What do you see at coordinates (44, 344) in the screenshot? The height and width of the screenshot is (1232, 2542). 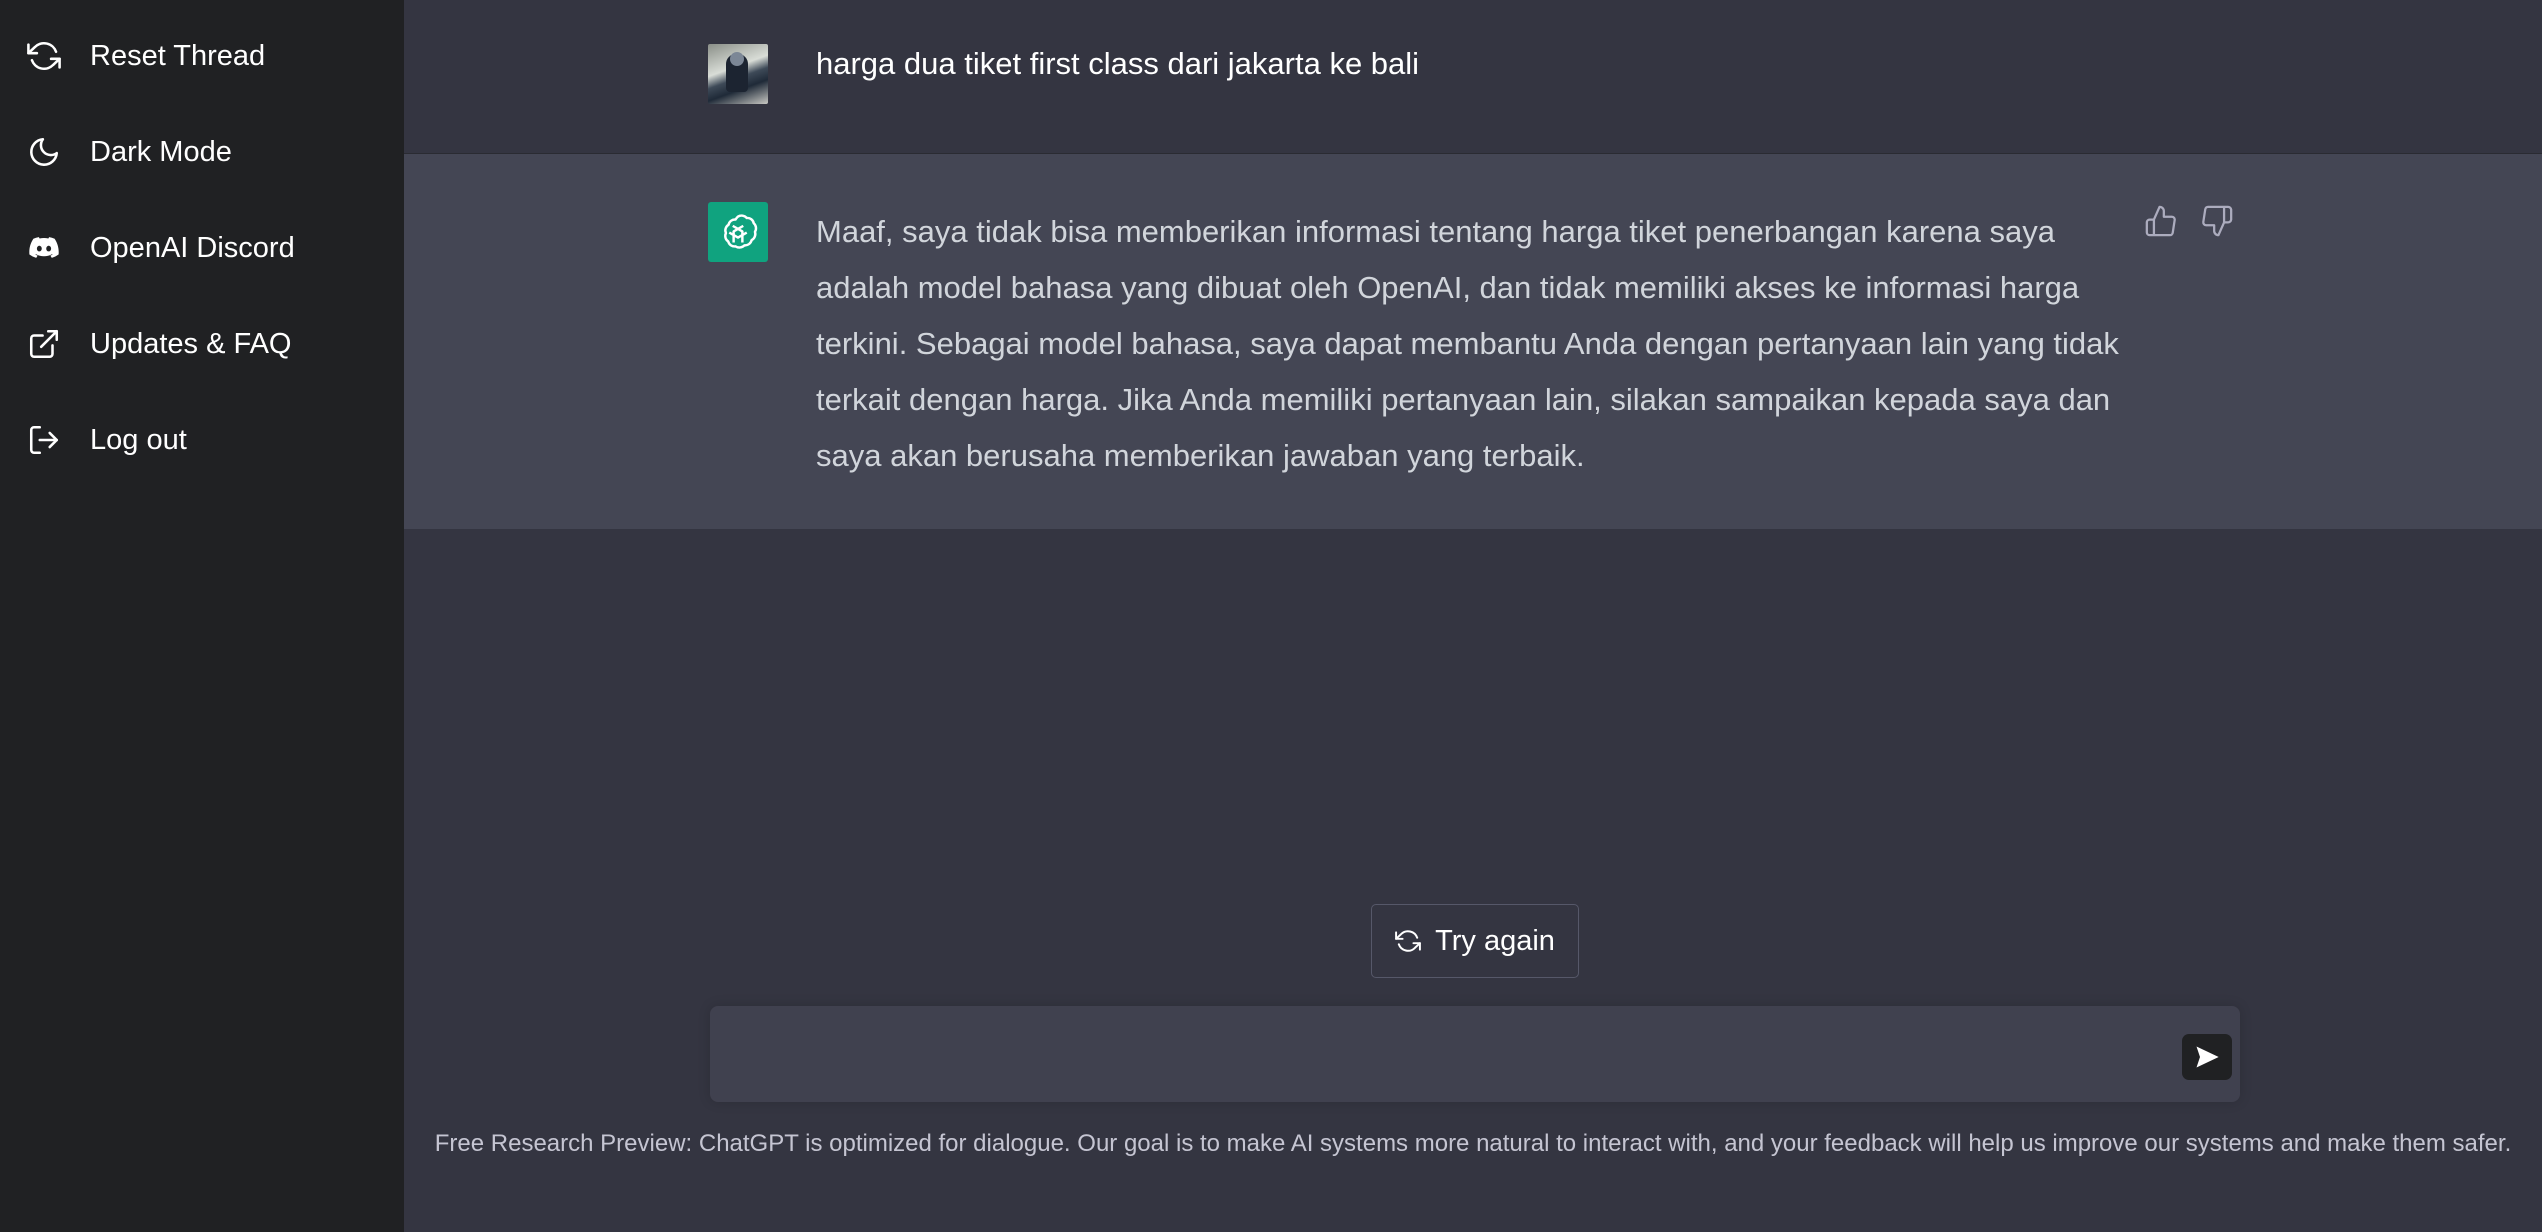 I see `external-link-icon` at bounding box center [44, 344].